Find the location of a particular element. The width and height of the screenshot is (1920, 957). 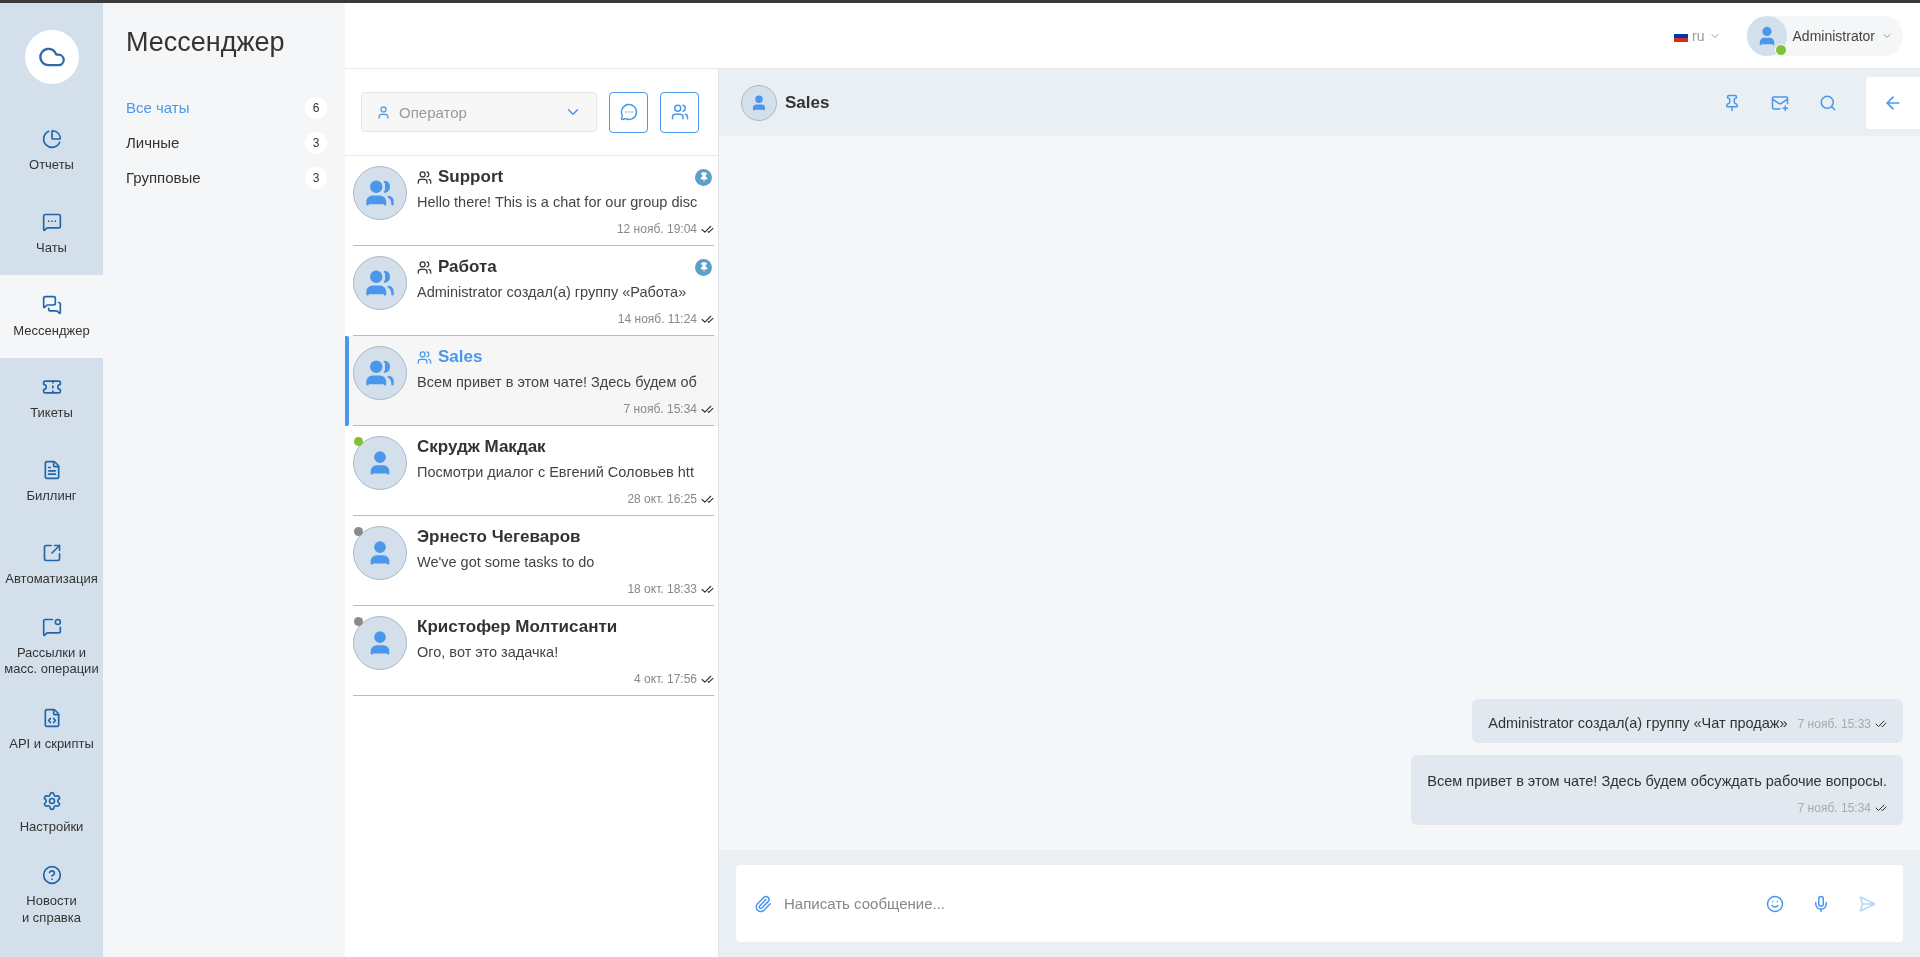

new-group-button is located at coordinates (679, 112).